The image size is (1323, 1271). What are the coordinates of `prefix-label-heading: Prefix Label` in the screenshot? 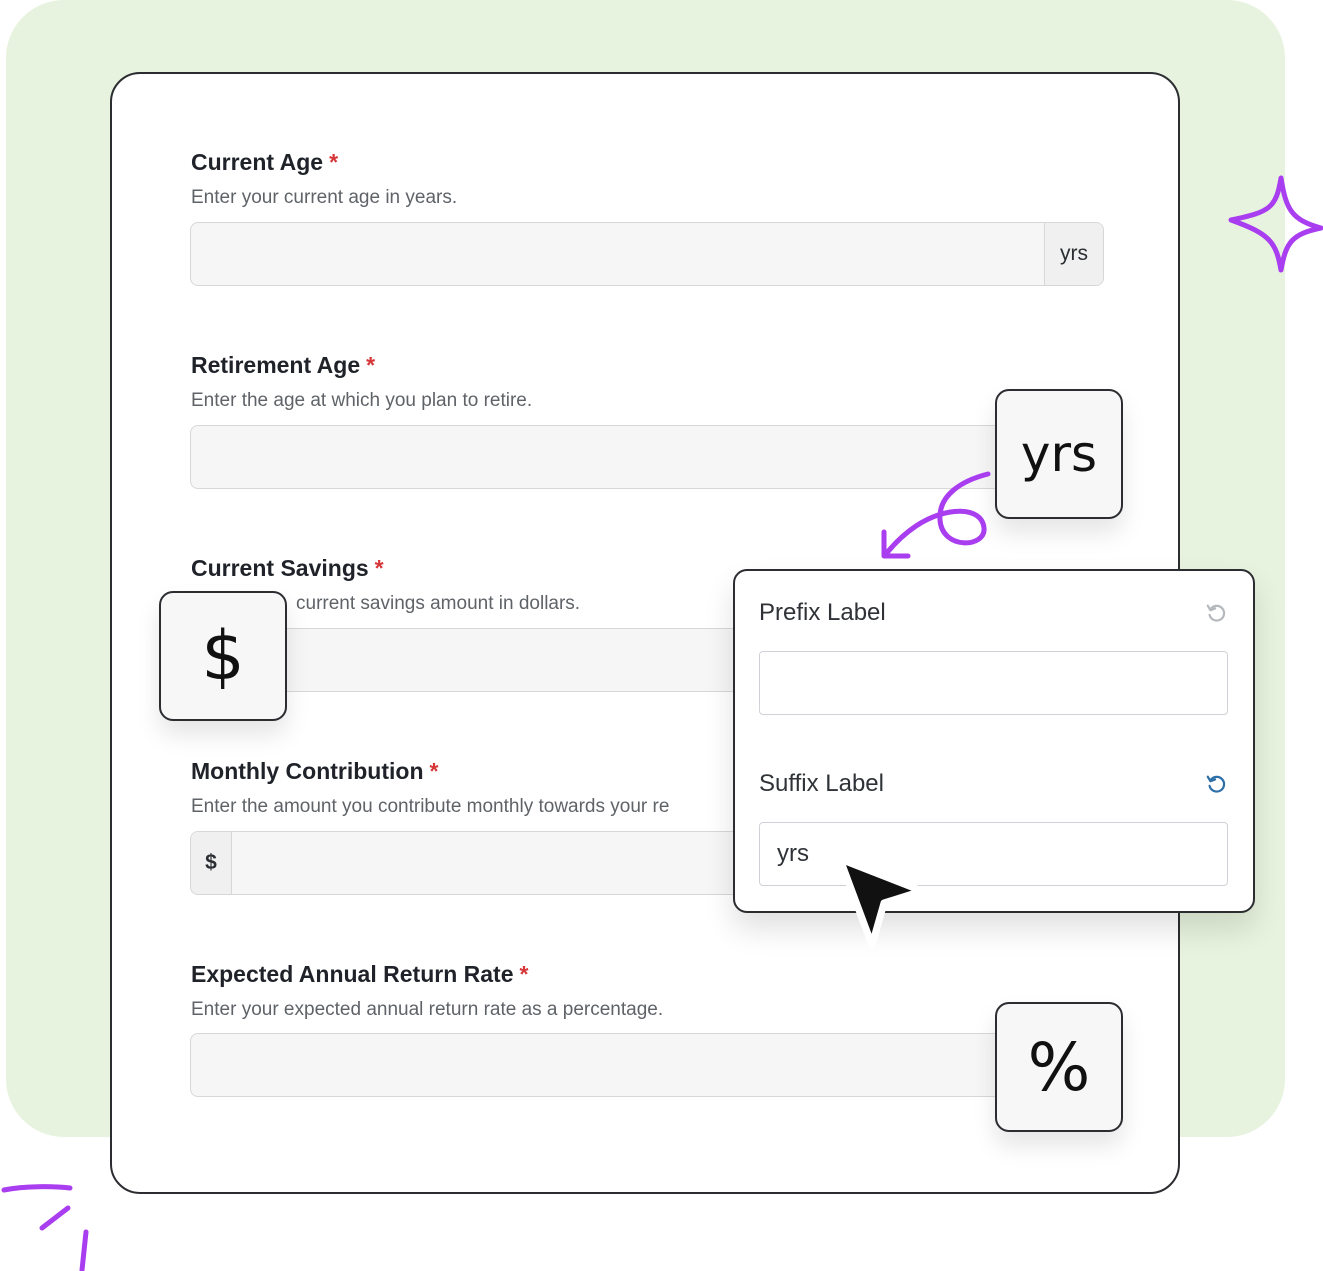 It's located at (822, 612).